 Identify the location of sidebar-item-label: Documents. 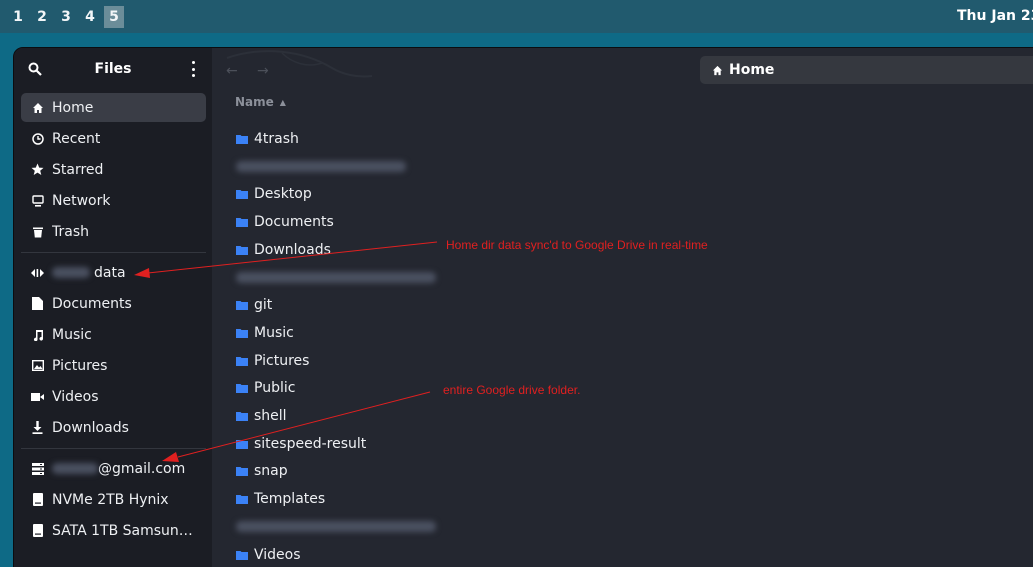
(92, 303).